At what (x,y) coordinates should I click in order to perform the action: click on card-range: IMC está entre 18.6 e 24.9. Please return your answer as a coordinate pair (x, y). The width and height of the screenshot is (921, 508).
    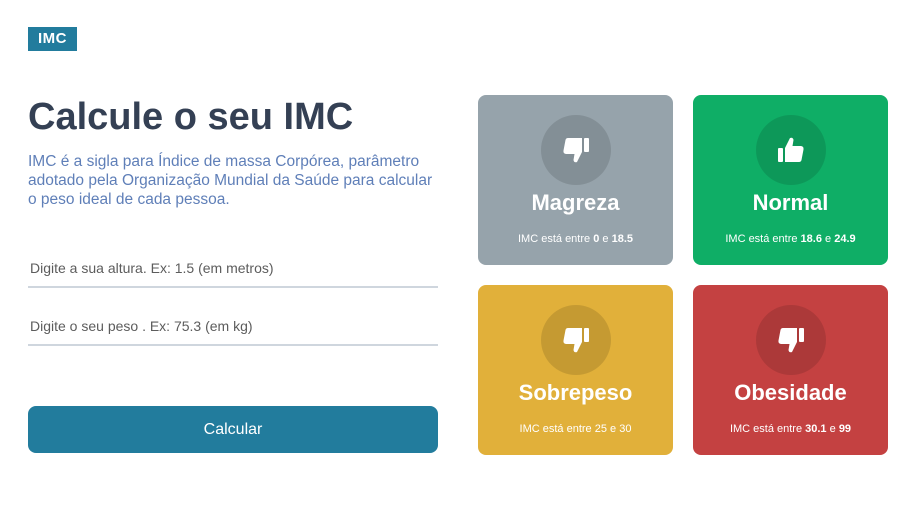
    Looking at the image, I should click on (790, 239).